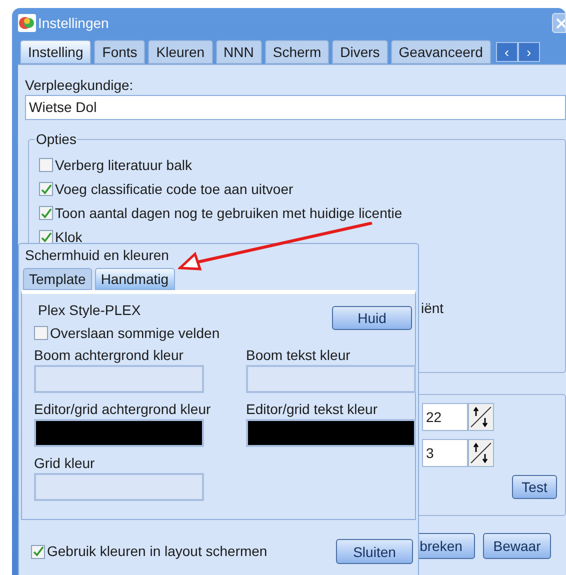 The width and height of the screenshot is (566, 575). What do you see at coordinates (295, 107) in the screenshot?
I see `nurse-field: Wietse Dol` at bounding box center [295, 107].